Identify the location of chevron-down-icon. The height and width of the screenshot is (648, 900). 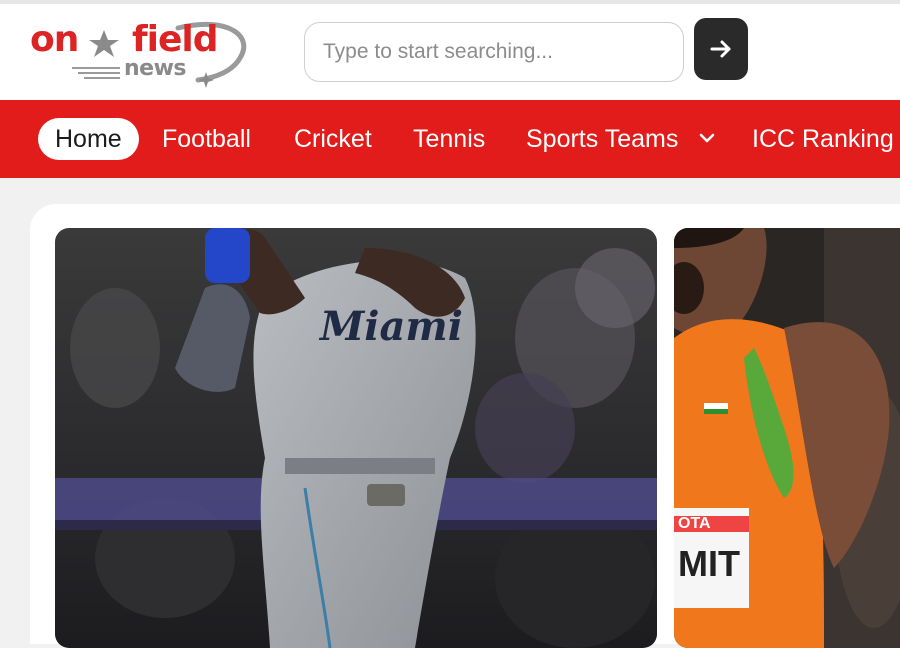
(707, 138).